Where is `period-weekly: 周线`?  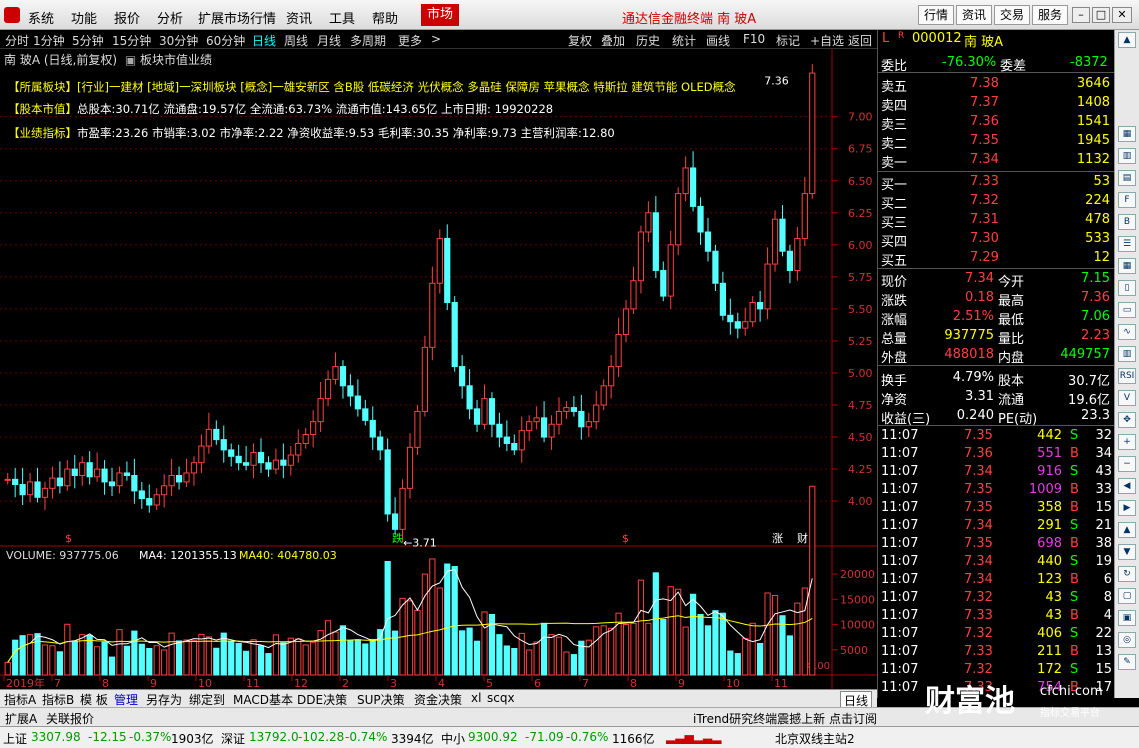
period-weekly: 周线 is located at coordinates (296, 40).